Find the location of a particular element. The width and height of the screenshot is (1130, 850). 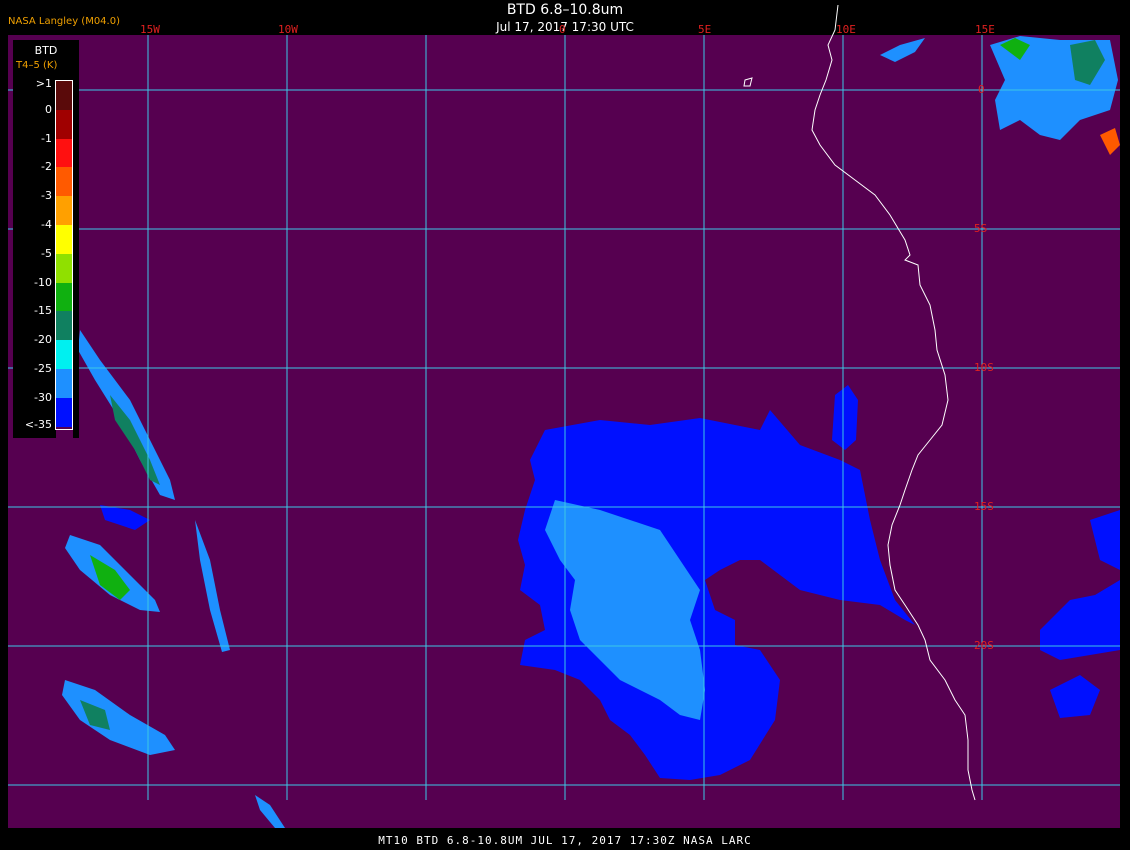

image-title: BTD 6.8–10.8um is located at coordinates (565, 10).